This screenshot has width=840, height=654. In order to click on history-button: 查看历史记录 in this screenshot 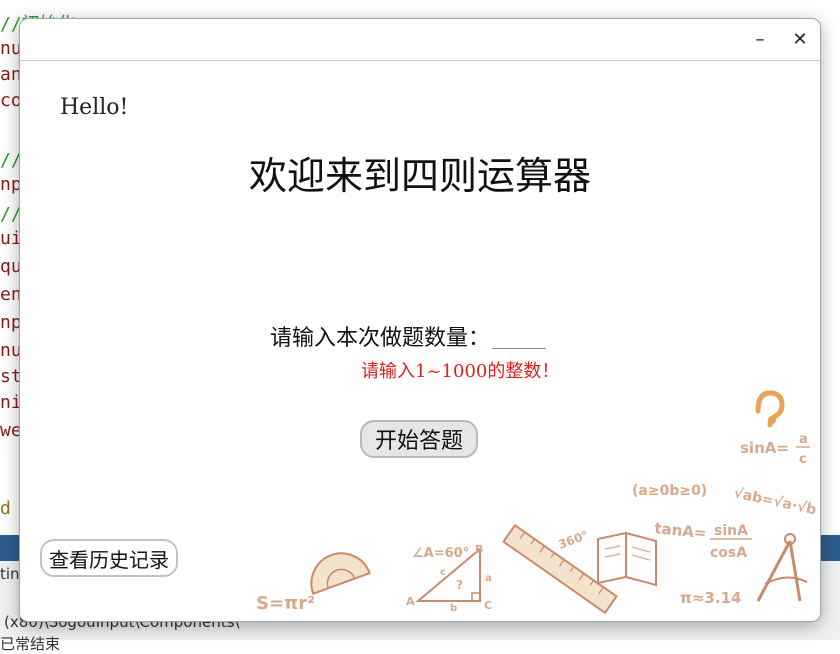, I will do `click(109, 558)`.